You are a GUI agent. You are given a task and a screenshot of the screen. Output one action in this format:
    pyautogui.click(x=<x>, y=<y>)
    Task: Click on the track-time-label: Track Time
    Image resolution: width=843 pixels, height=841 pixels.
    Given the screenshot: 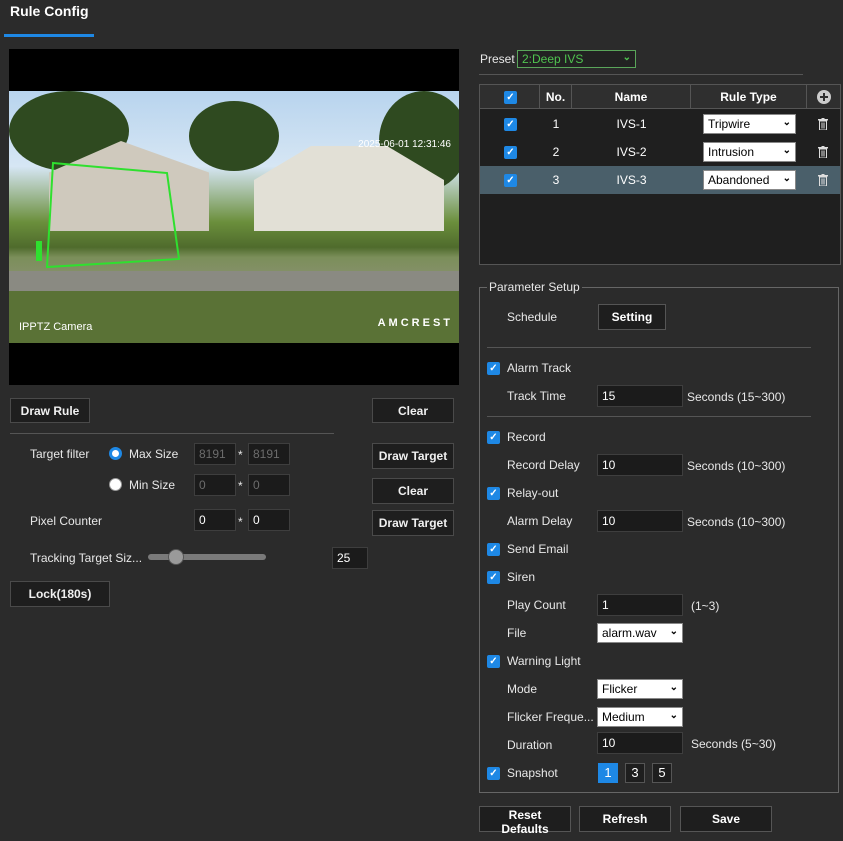 What is the action you would take?
    pyautogui.click(x=536, y=396)
    